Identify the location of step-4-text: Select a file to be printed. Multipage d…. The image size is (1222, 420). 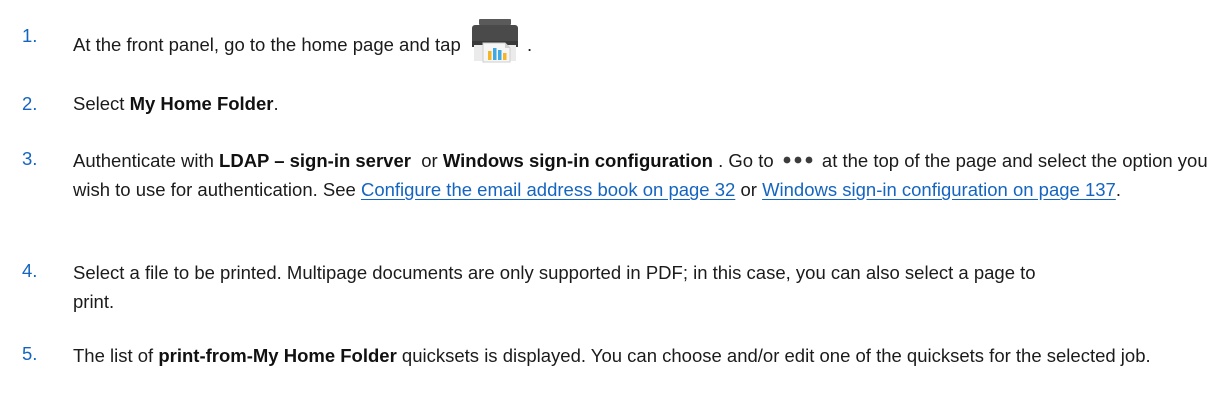
(554, 287).